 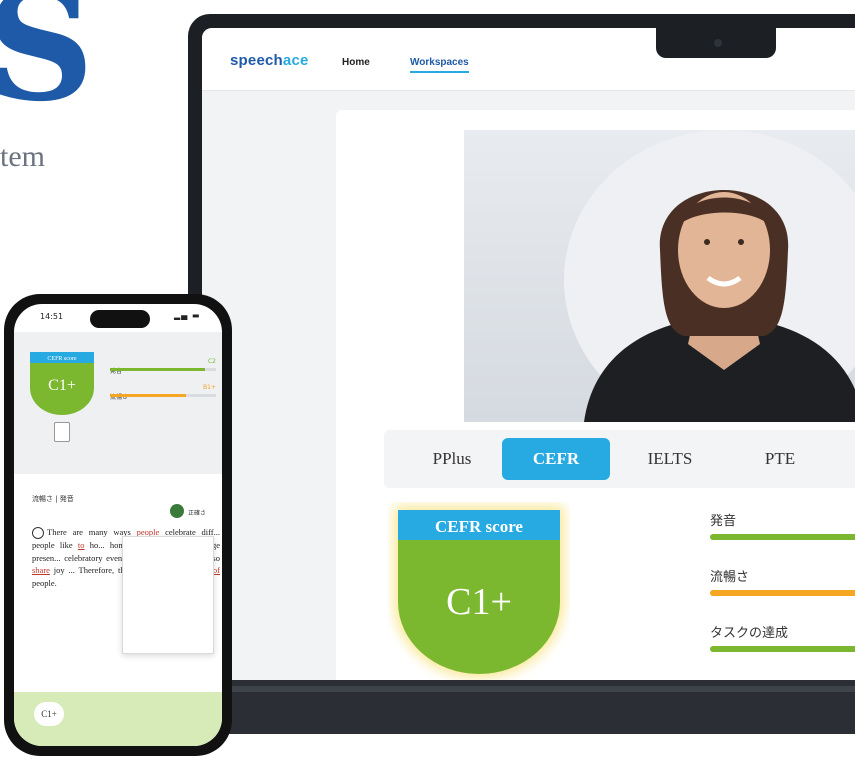 I want to click on app-logo: speechace, so click(x=269, y=60).